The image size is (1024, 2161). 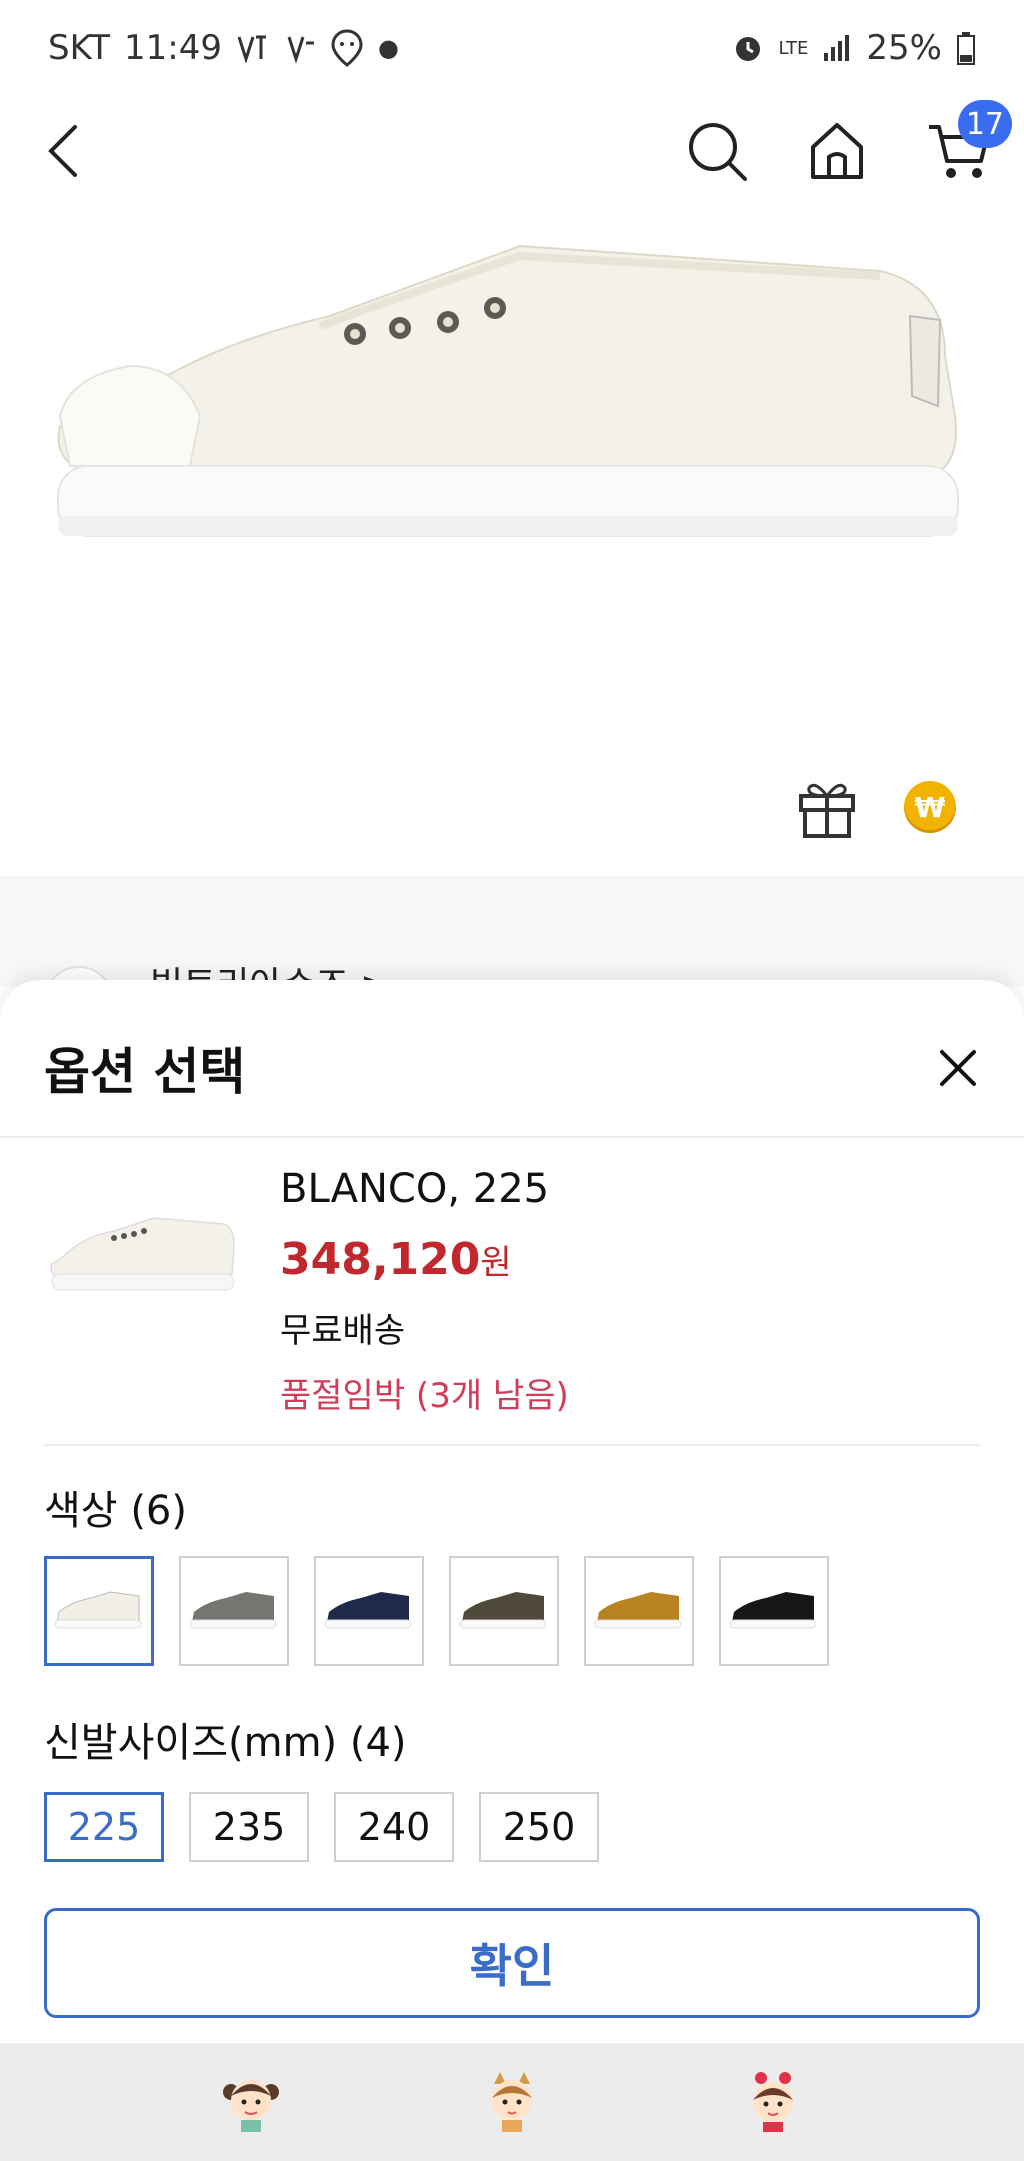 What do you see at coordinates (173, 48) in the screenshot?
I see `time-label: 11:49` at bounding box center [173, 48].